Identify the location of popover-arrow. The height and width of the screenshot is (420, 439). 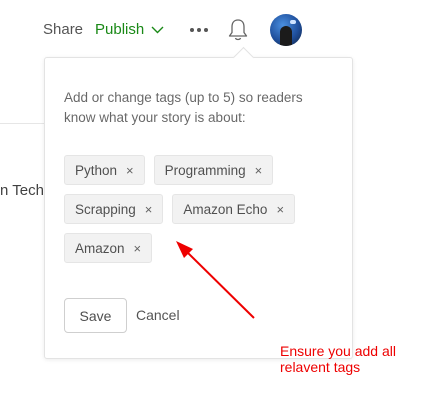
(243, 57).